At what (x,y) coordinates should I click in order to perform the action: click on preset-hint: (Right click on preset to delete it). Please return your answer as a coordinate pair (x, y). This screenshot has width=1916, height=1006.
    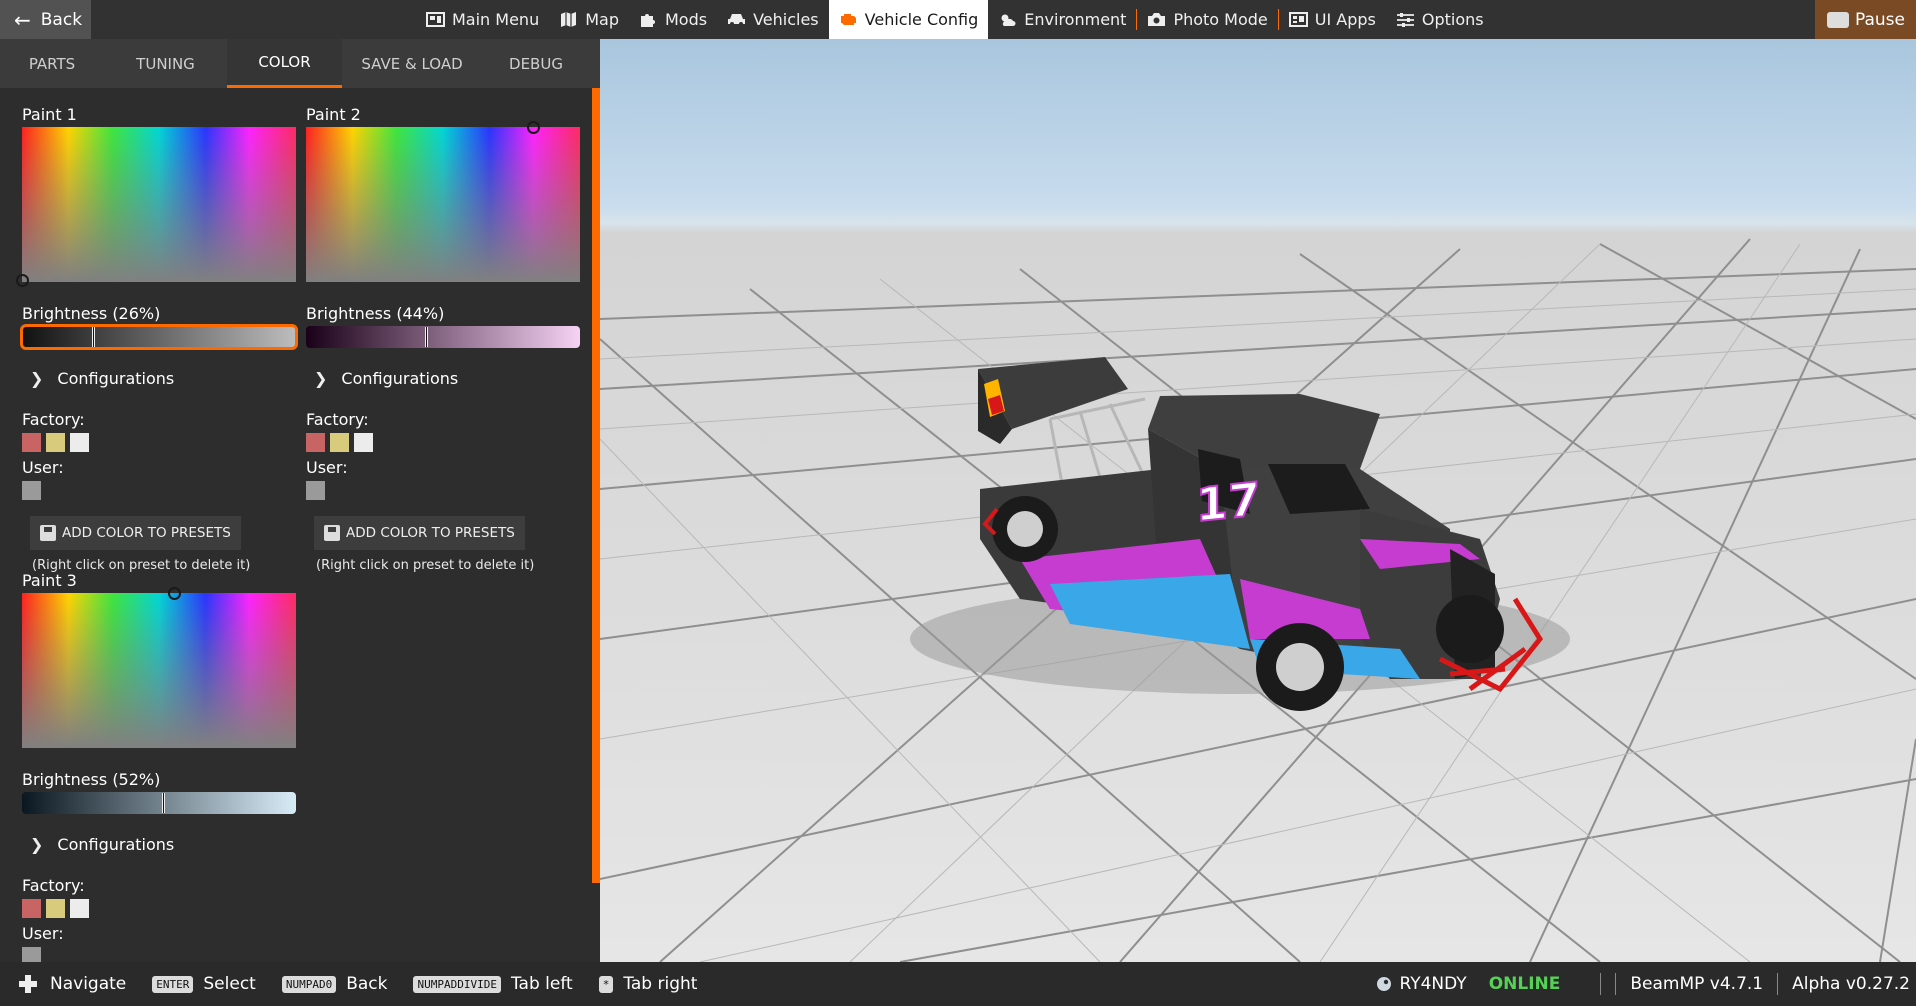
    Looking at the image, I should click on (425, 565).